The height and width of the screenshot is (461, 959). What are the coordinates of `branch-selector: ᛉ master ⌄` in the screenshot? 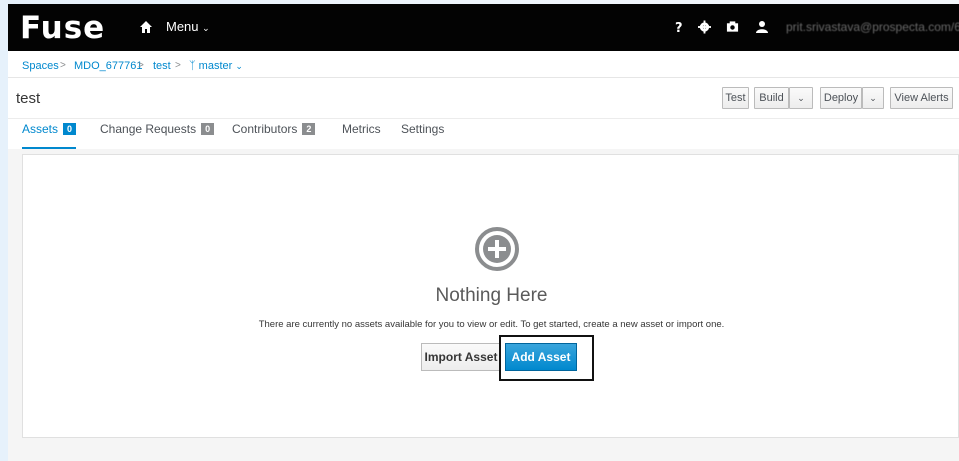 It's located at (216, 66).